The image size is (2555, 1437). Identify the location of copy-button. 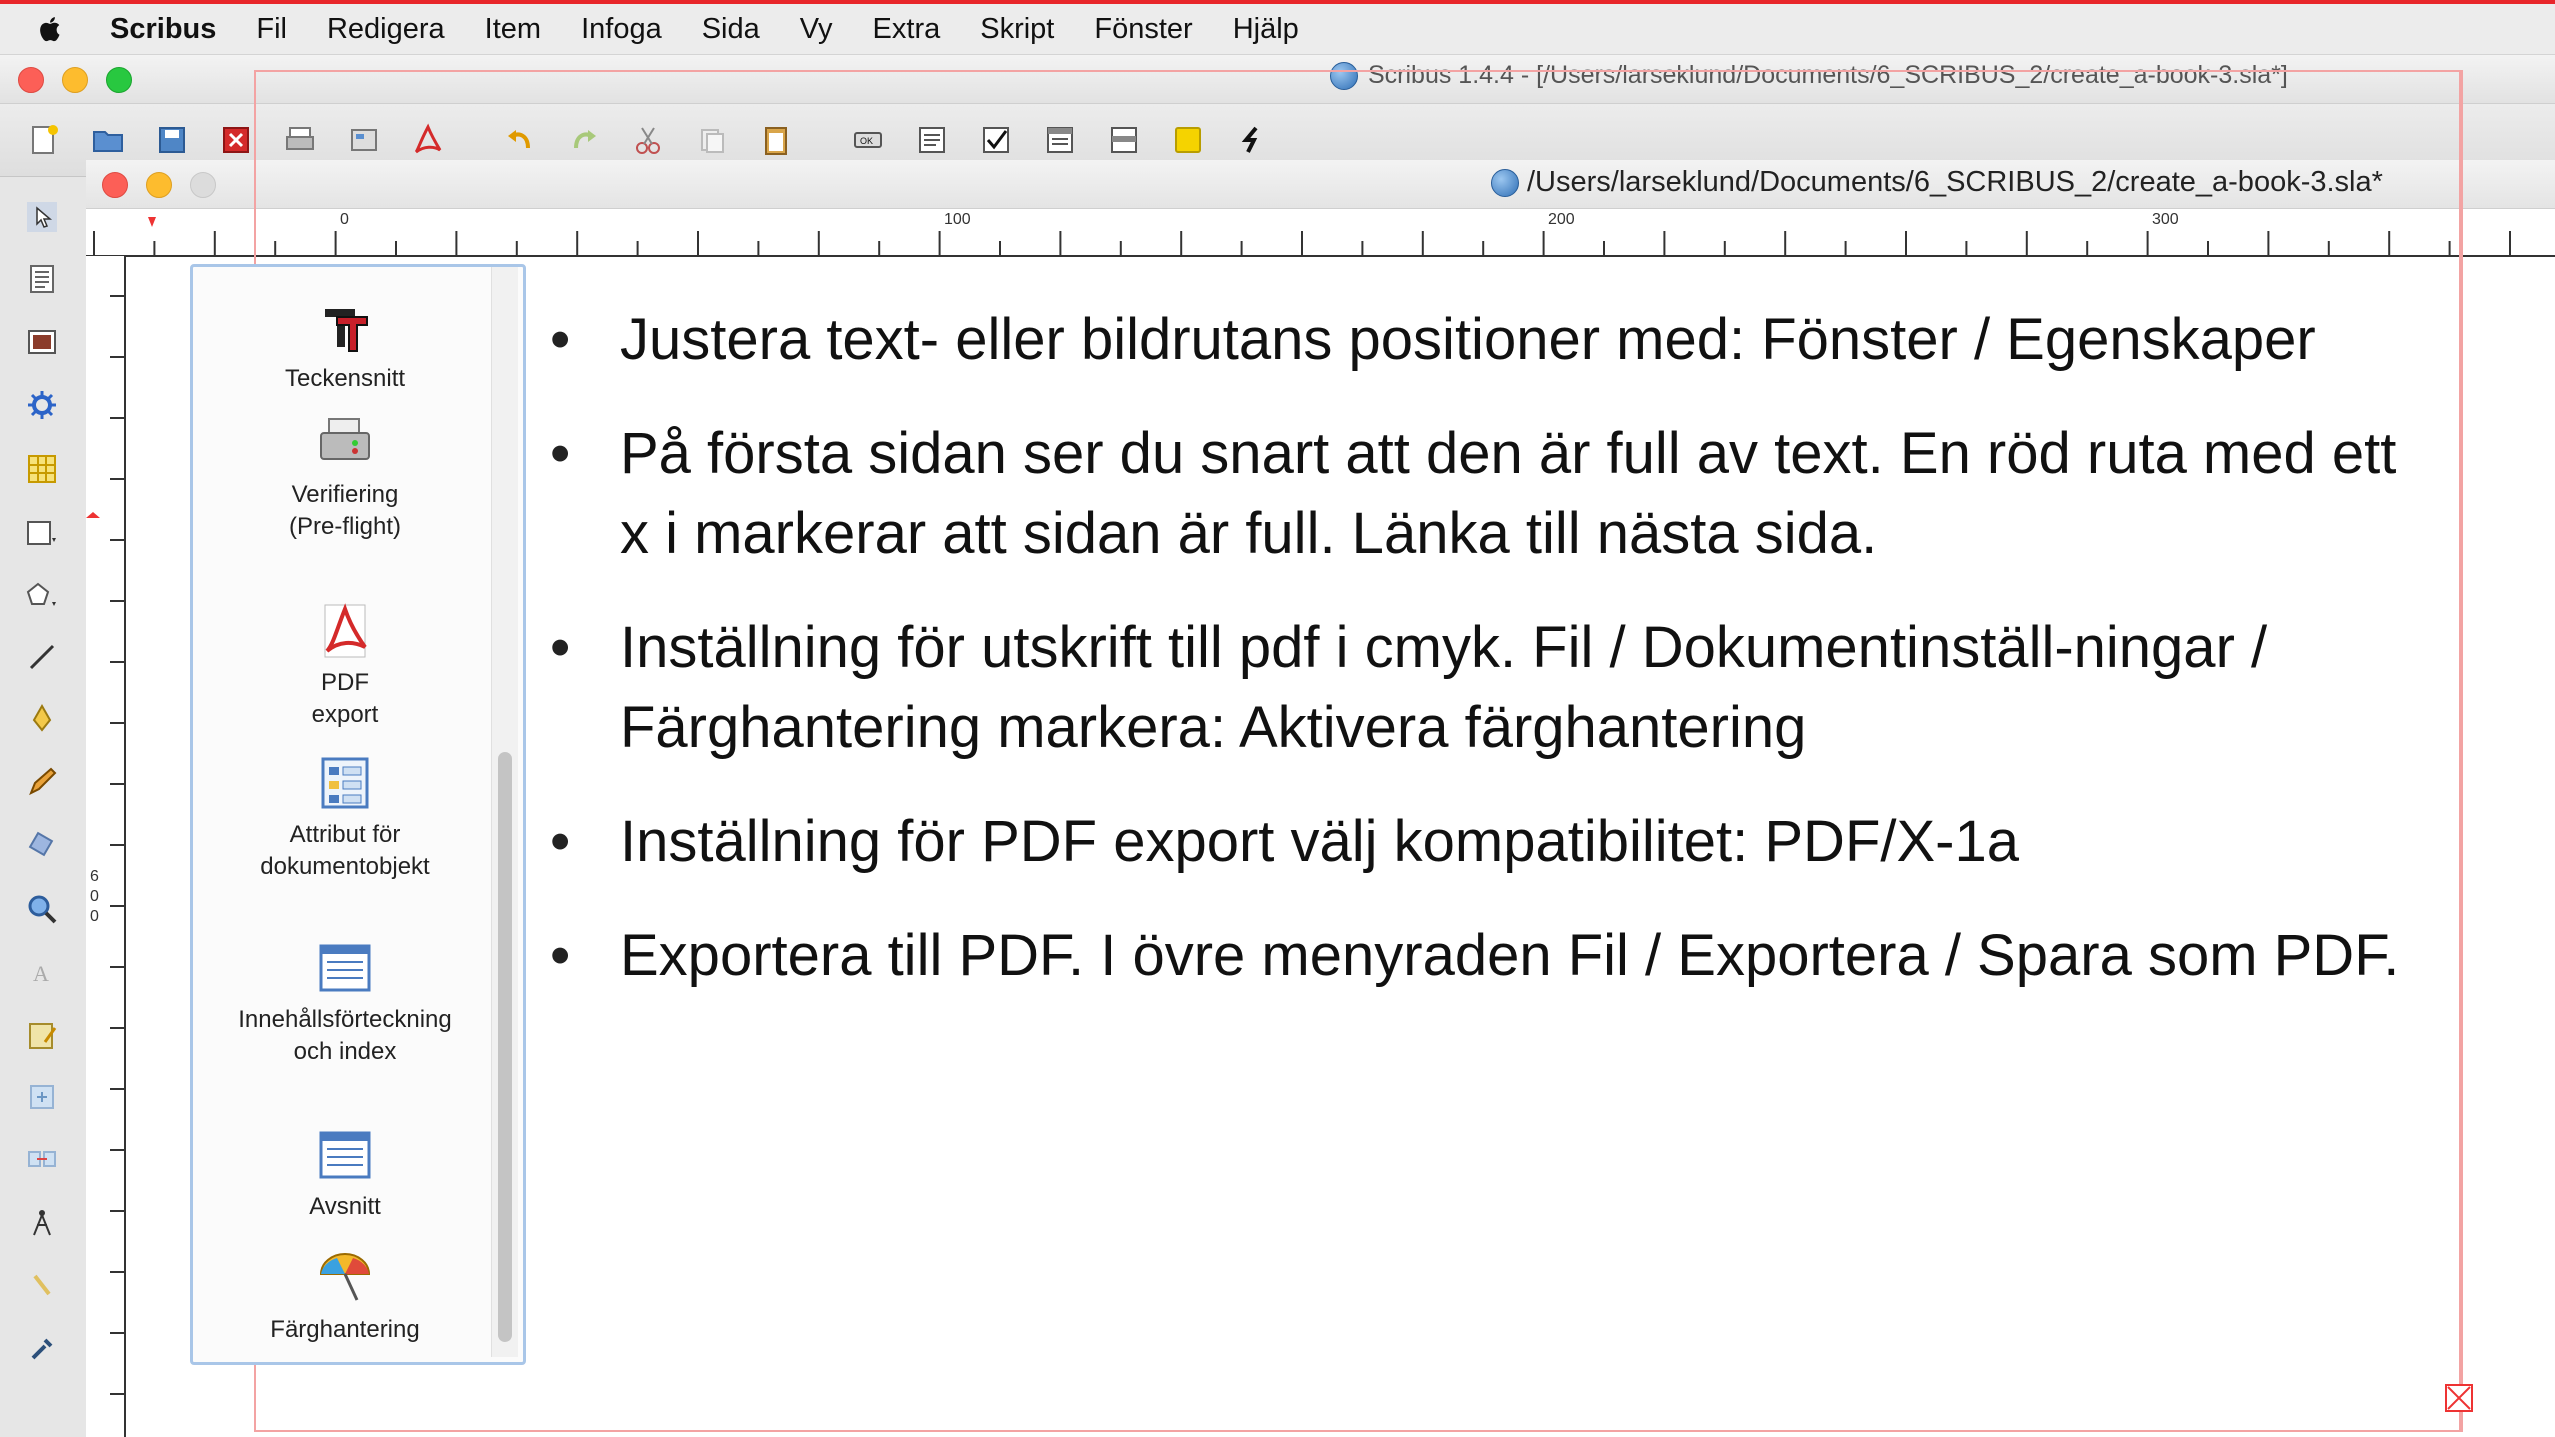
(712, 140).